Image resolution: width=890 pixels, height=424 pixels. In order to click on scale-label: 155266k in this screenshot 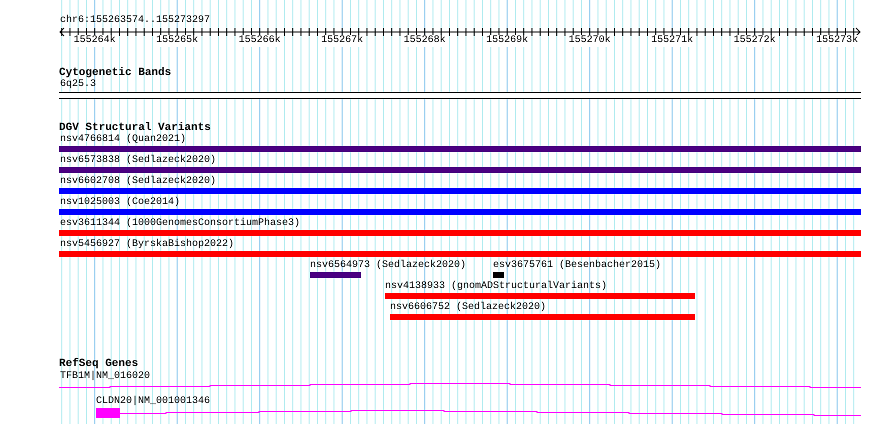, I will do `click(259, 41)`.